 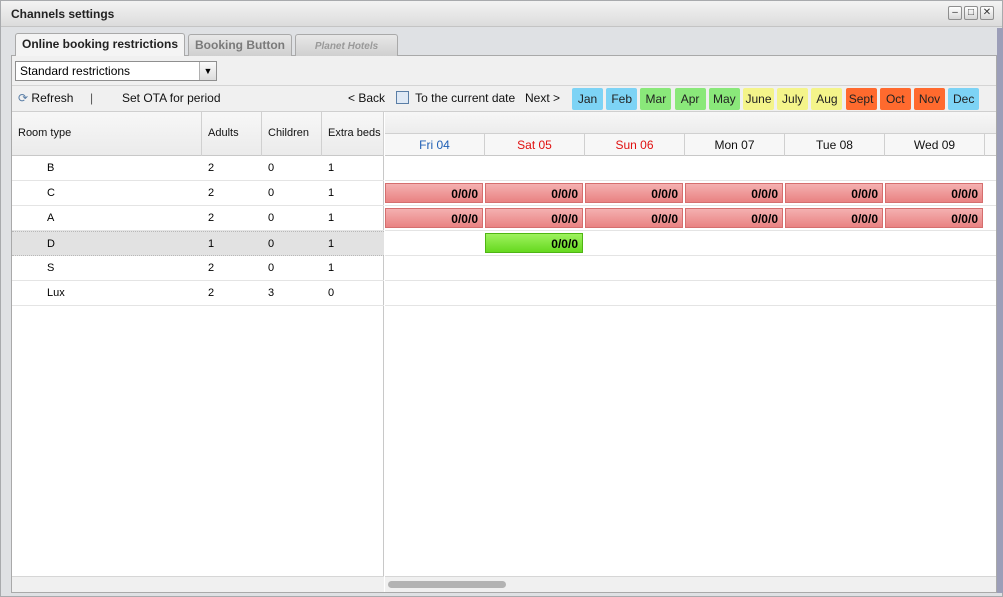 What do you see at coordinates (447, 584) in the screenshot?
I see `scrollbar-thumb` at bounding box center [447, 584].